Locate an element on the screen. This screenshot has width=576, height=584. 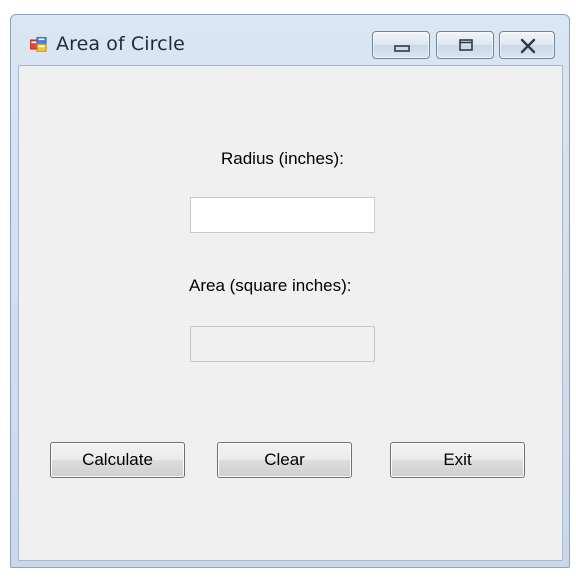
exit-button: Exit is located at coordinates (457, 460).